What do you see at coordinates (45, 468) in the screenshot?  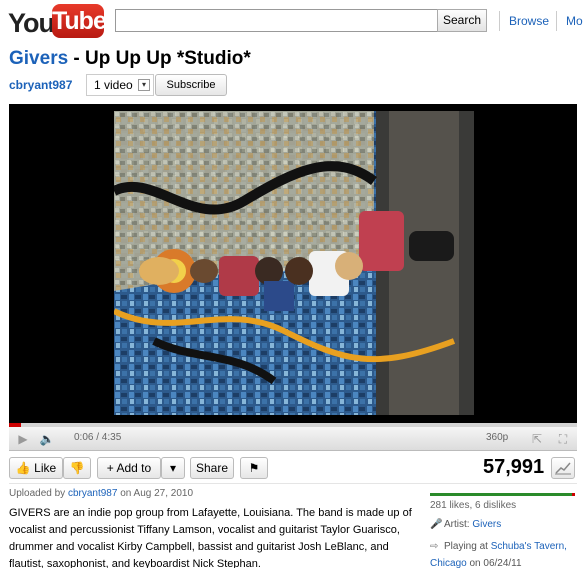 I see `like-label: Like` at bounding box center [45, 468].